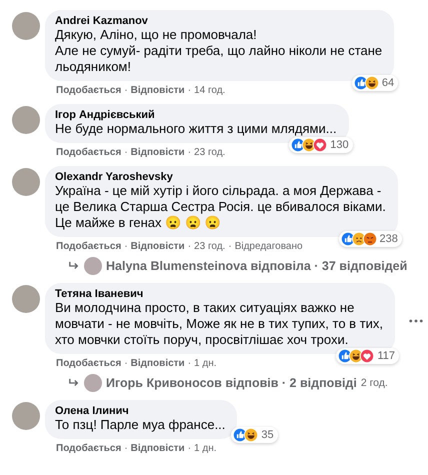  Describe the element at coordinates (257, 266) in the screenshot. I see `view-replies-link: Halyna Blumensteinova відповіла · 37 відповідей` at that location.